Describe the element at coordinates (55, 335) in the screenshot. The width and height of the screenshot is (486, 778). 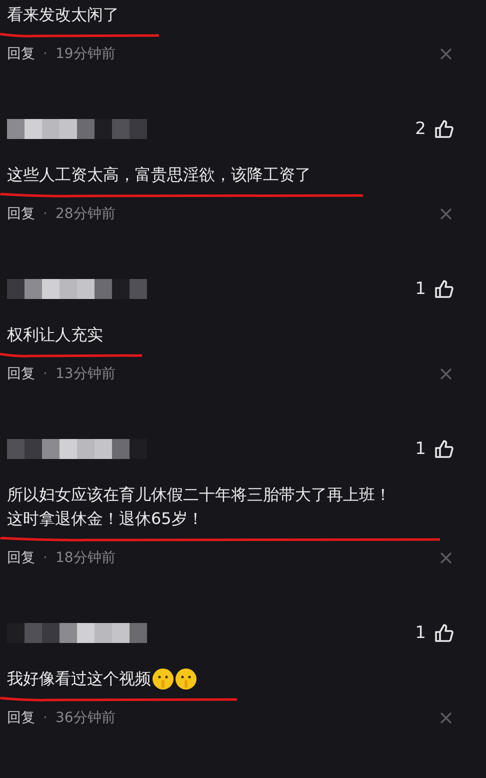
I see `comment-text: 权利让人充实` at that location.